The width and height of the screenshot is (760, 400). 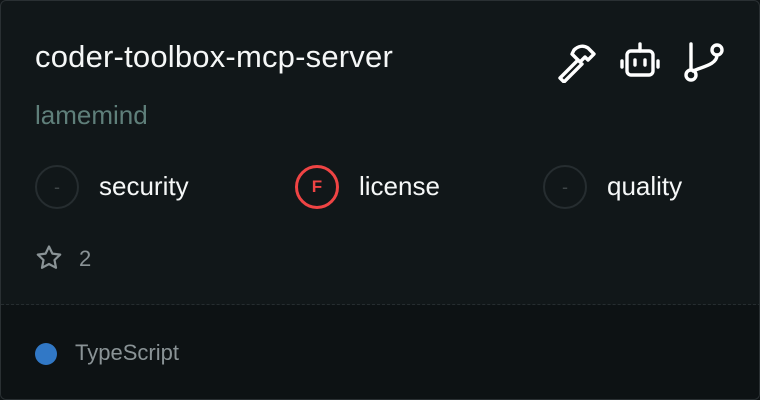 What do you see at coordinates (49, 258) in the screenshot?
I see `star-icon` at bounding box center [49, 258].